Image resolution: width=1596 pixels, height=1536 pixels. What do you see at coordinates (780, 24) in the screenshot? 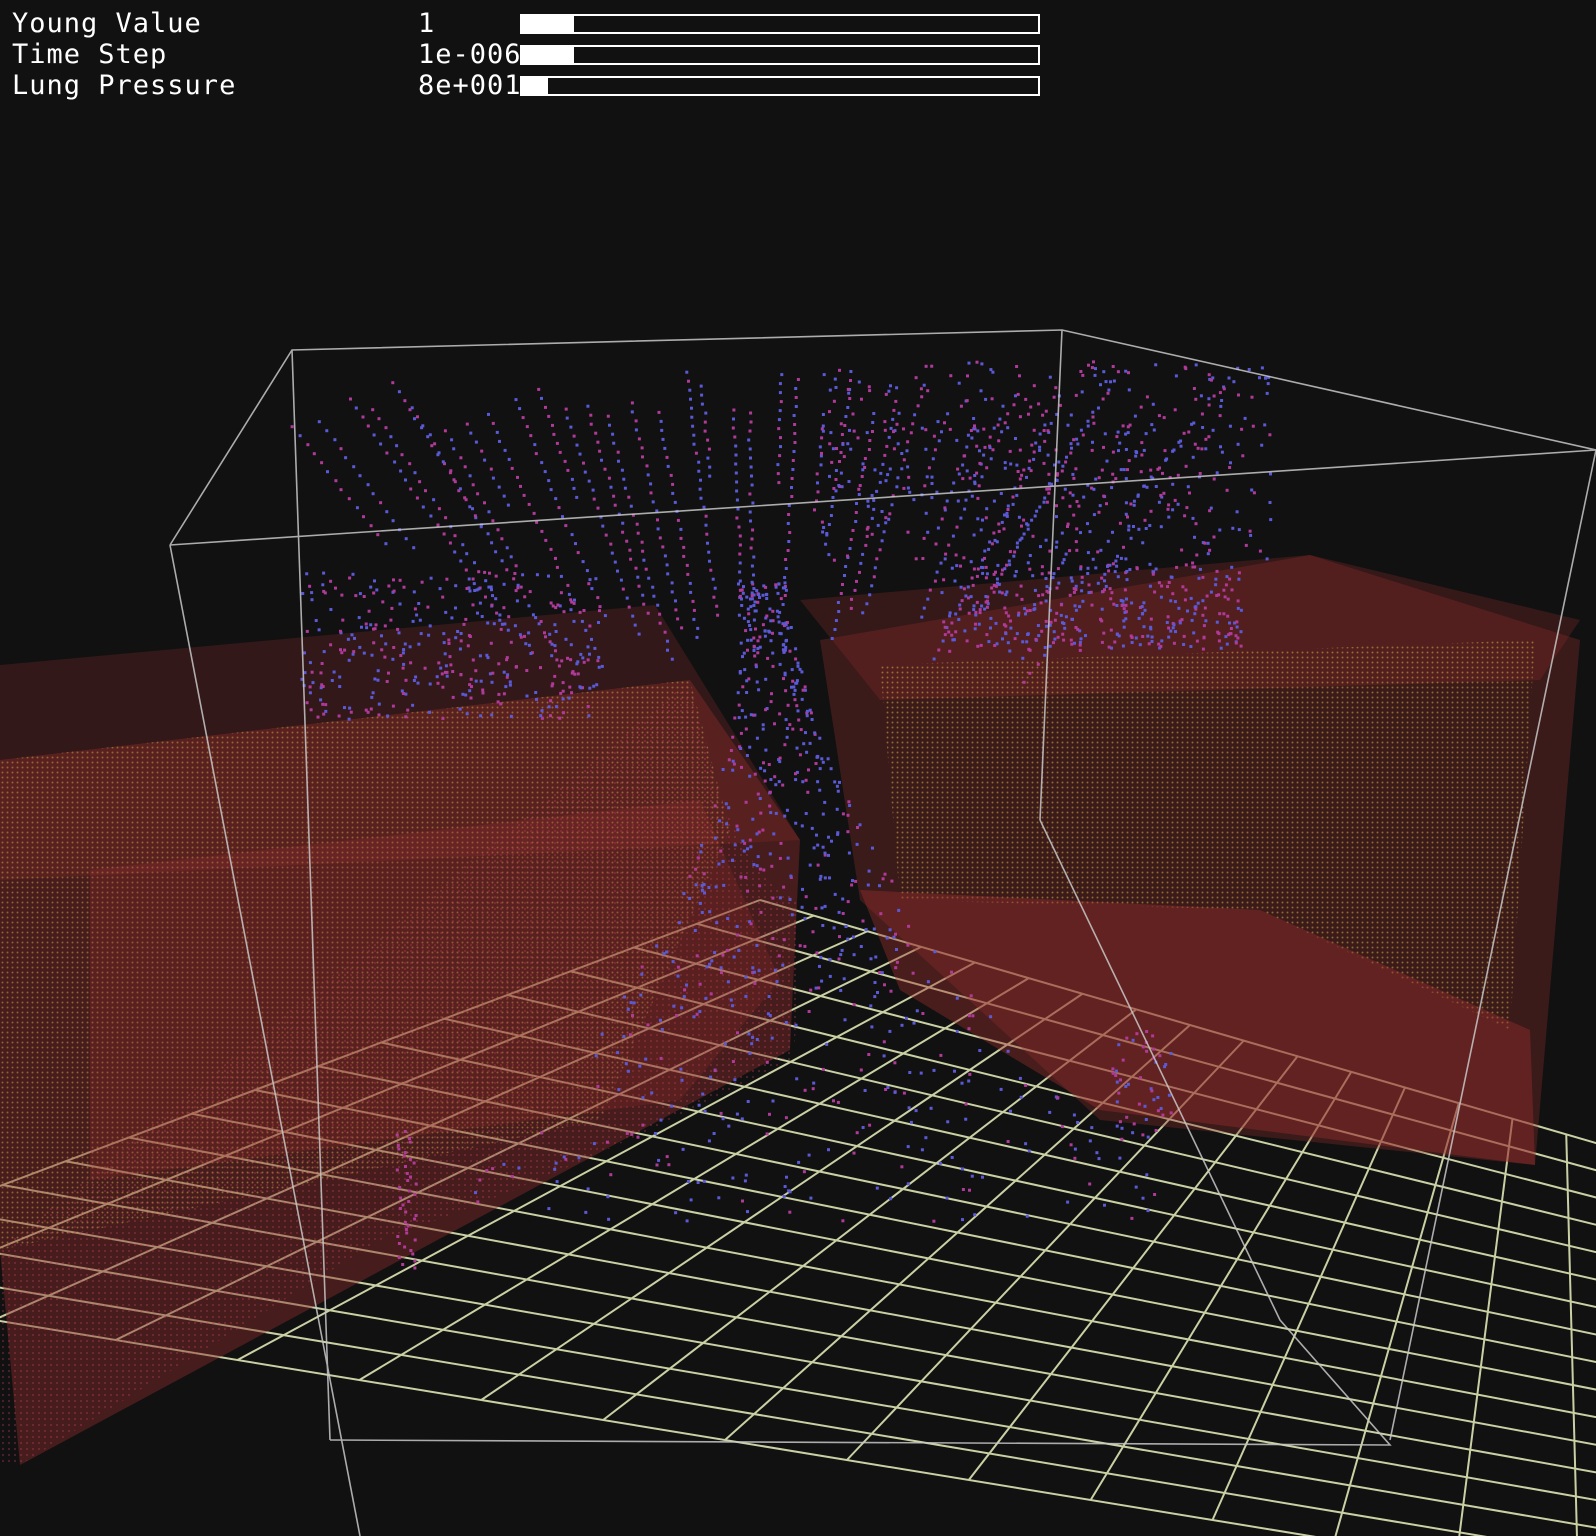
I see `young-value-slider` at bounding box center [780, 24].